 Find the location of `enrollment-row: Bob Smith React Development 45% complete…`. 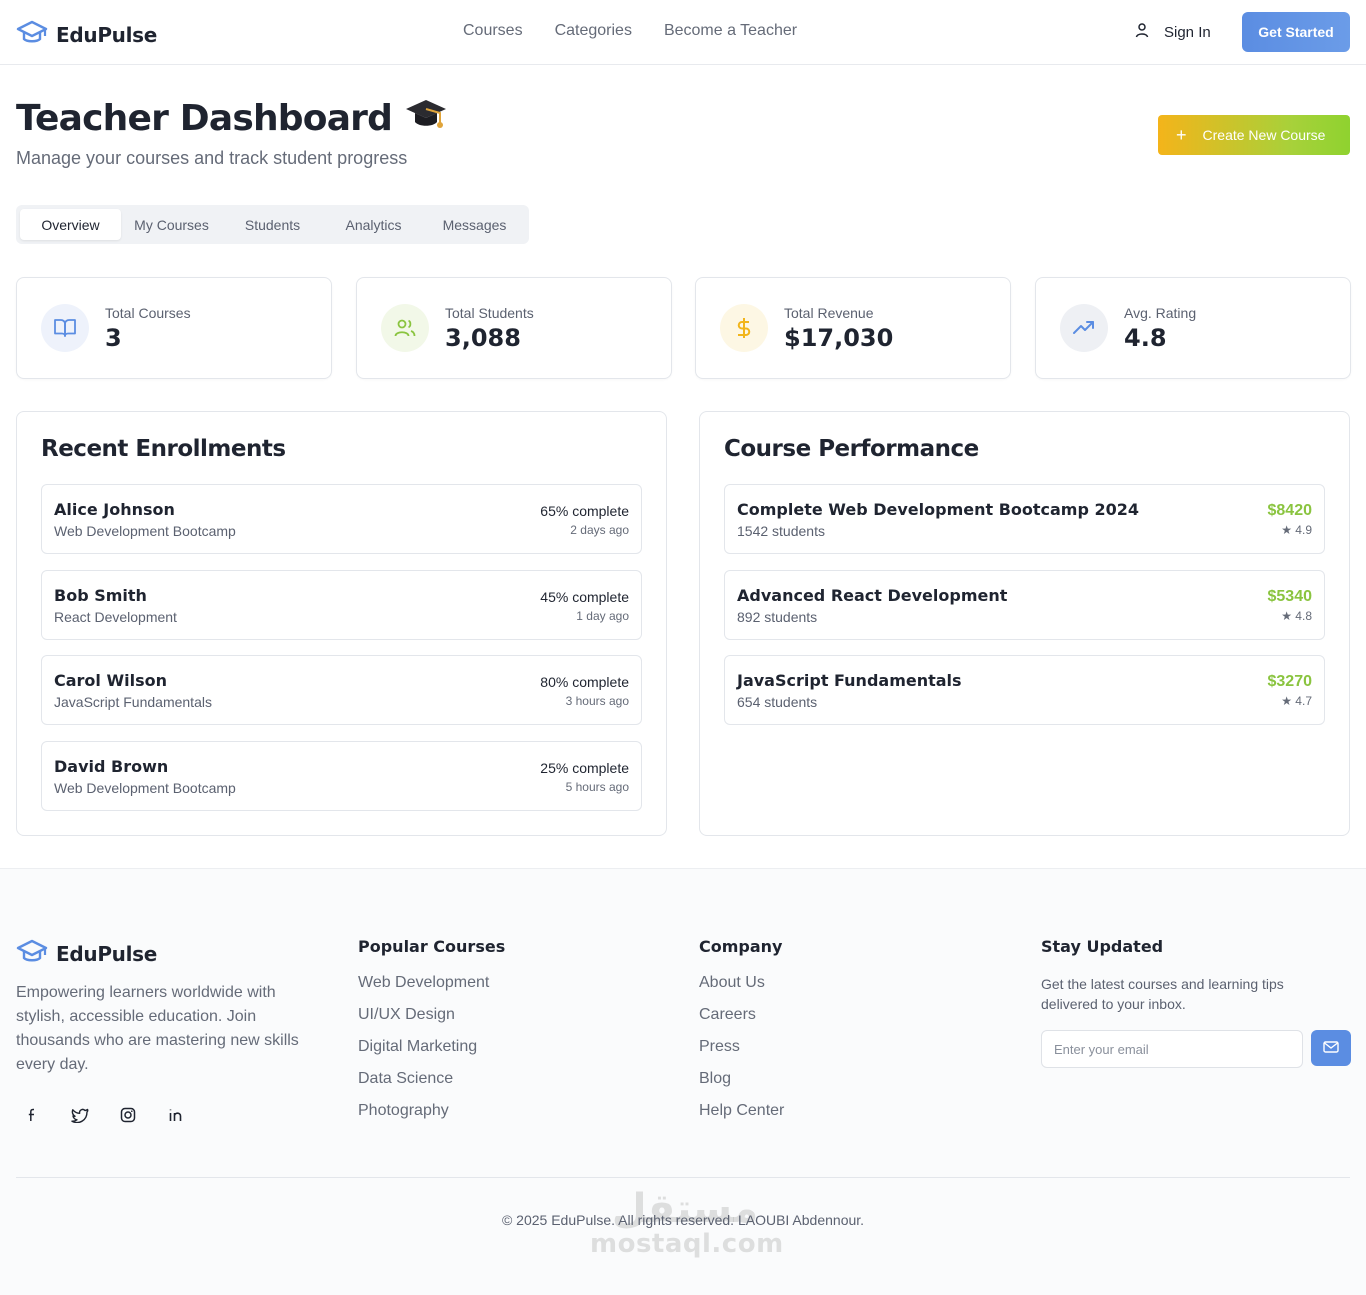

enrollment-row: Bob Smith React Development 45% complete… is located at coordinates (341, 605).